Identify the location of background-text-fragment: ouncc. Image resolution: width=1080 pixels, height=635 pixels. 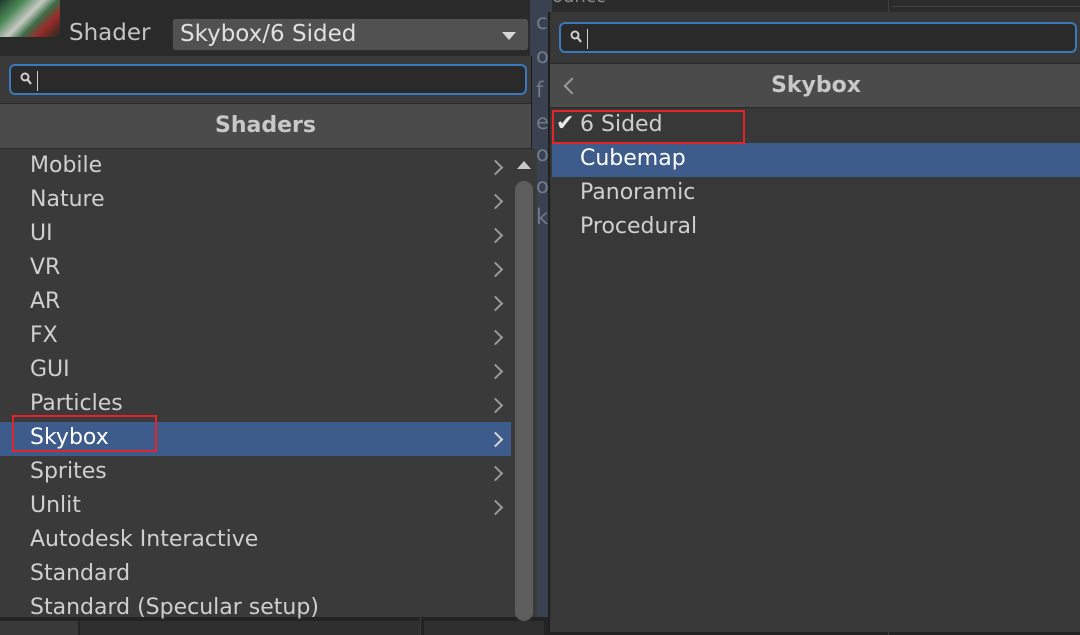
(579, 3).